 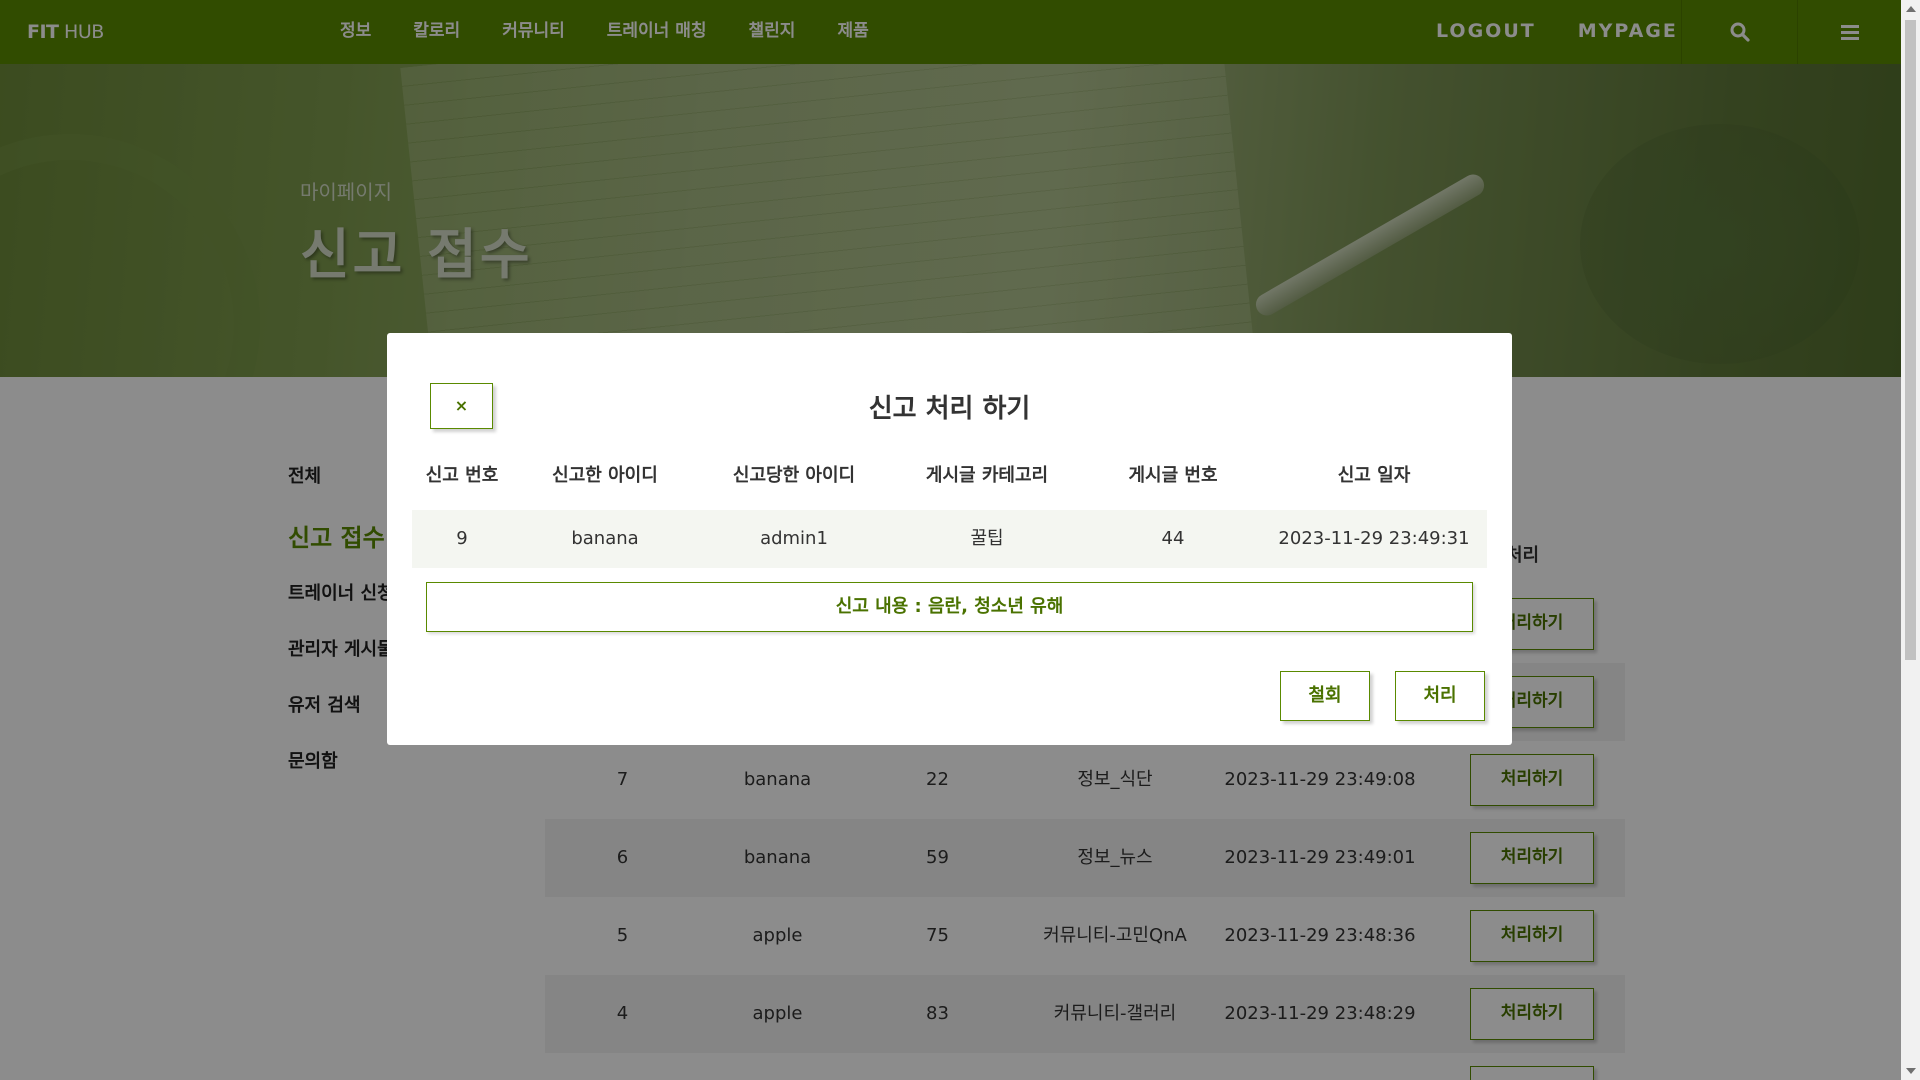 What do you see at coordinates (462, 538) in the screenshot?
I see `cell-report-no: 9` at bounding box center [462, 538].